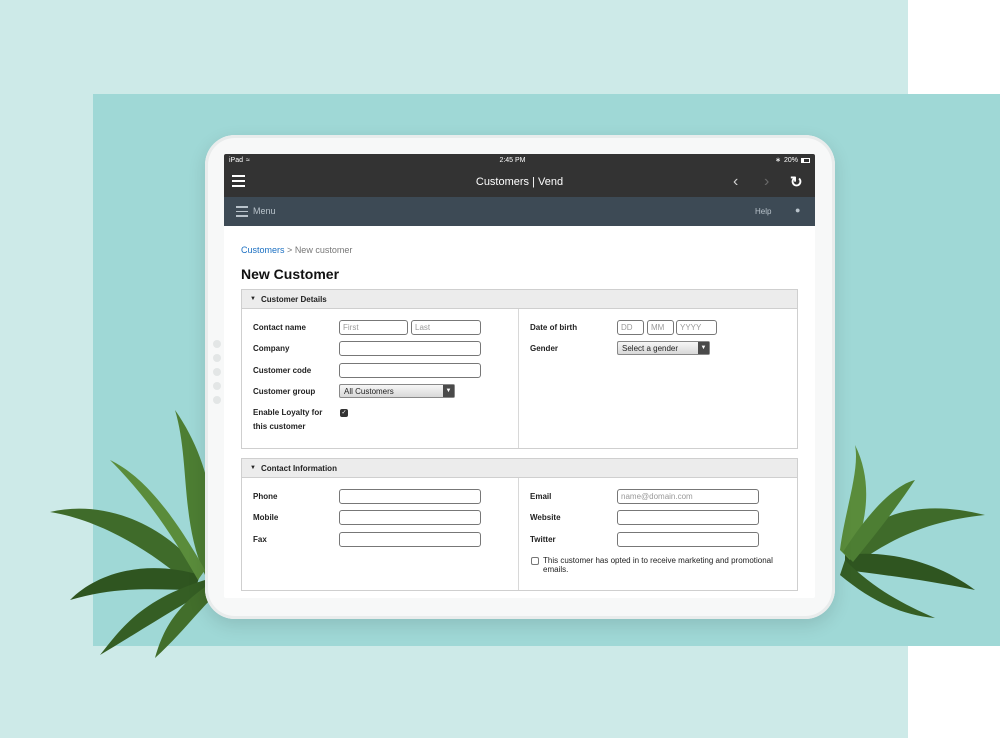 The height and width of the screenshot is (738, 1000). I want to click on fax-input, so click(410, 539).